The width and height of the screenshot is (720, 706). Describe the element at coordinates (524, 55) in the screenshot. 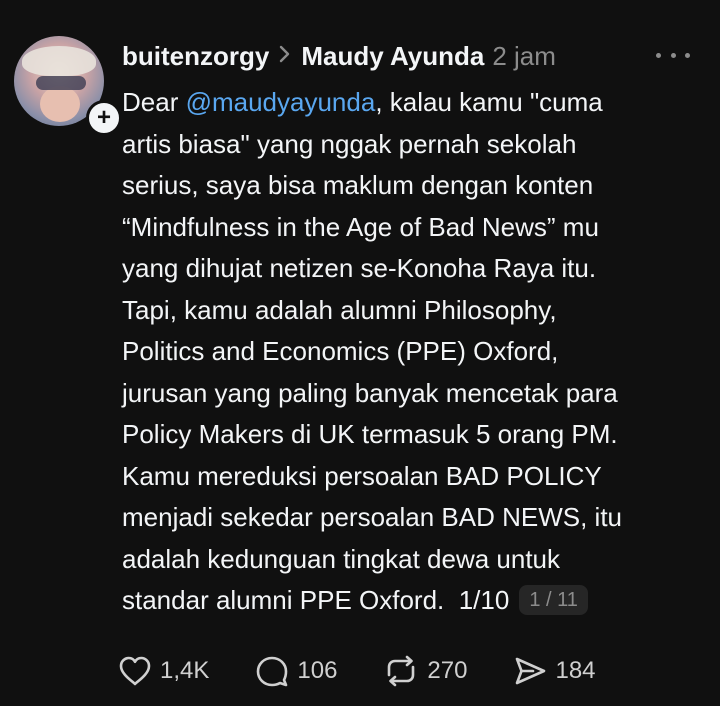

I see `post-timestamp: 2 jam` at that location.